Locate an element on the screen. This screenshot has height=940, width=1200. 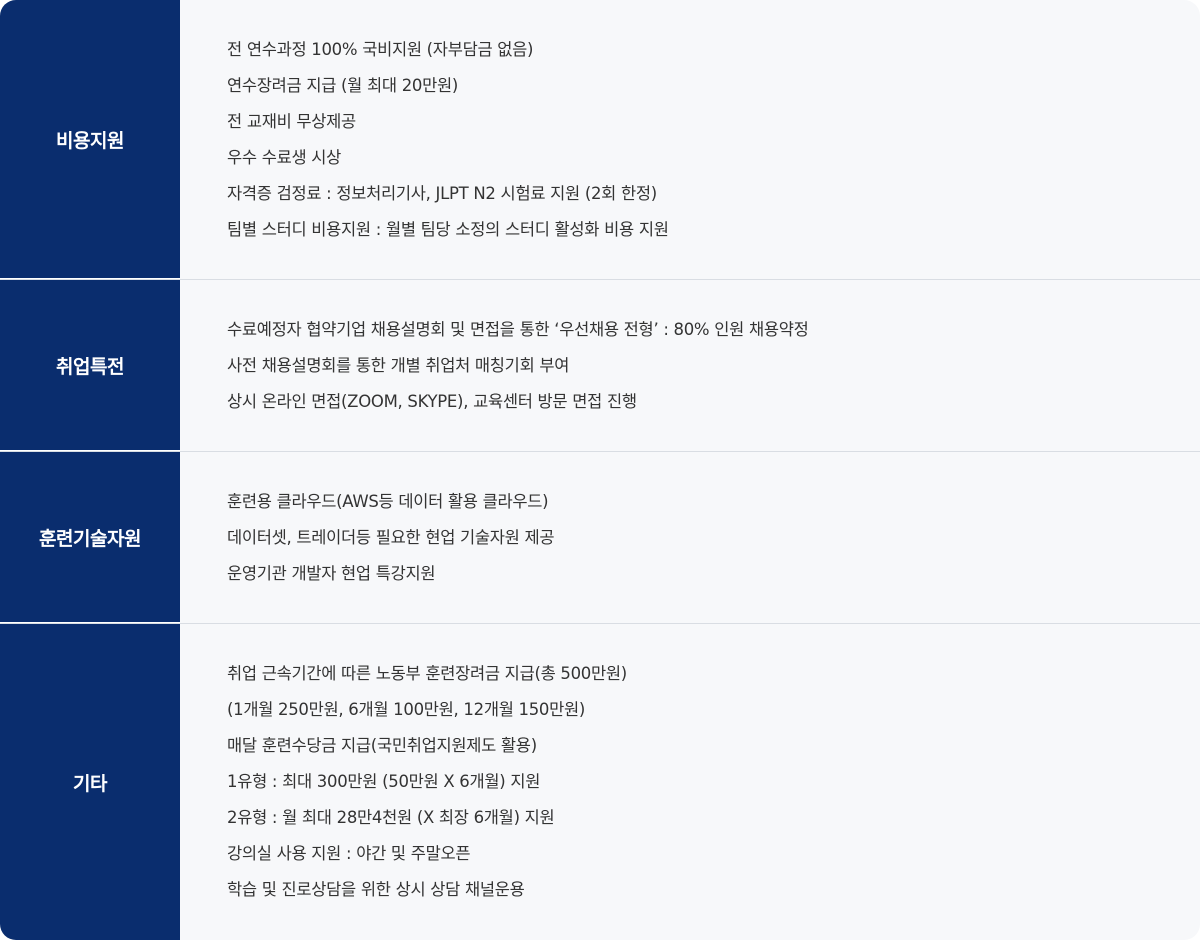
row-label: 훈련기술자원 is located at coordinates (90, 537).